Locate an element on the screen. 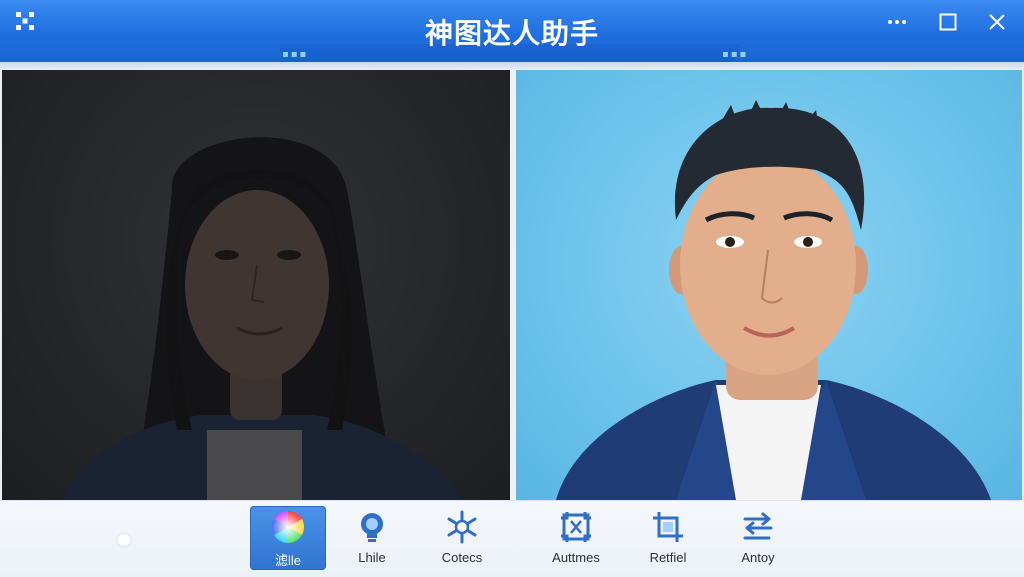 The width and height of the screenshot is (1024, 577). indicator-dot is located at coordinates (124, 540).